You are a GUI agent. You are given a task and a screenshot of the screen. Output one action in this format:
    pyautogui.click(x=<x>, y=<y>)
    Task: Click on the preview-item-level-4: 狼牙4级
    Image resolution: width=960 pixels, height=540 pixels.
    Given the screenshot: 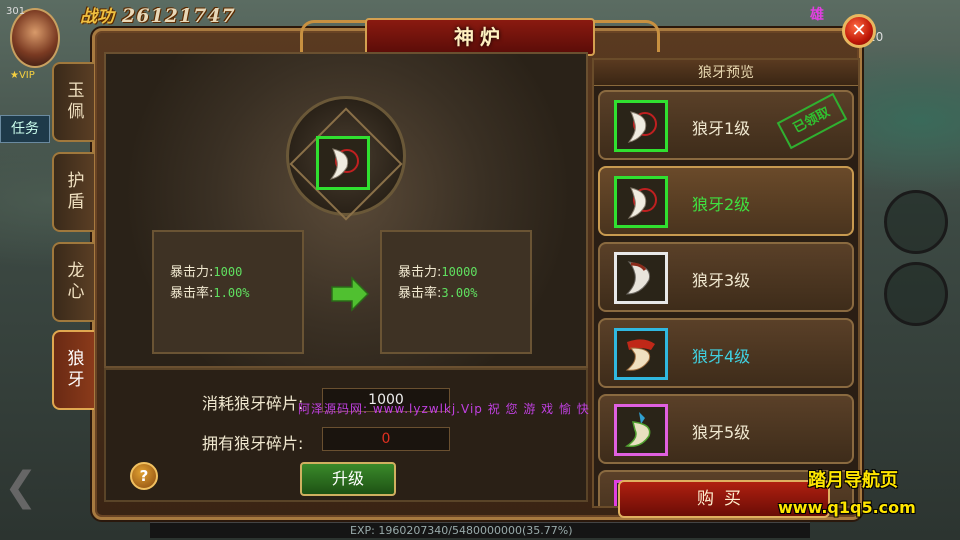 What is the action you would take?
    pyautogui.click(x=726, y=353)
    